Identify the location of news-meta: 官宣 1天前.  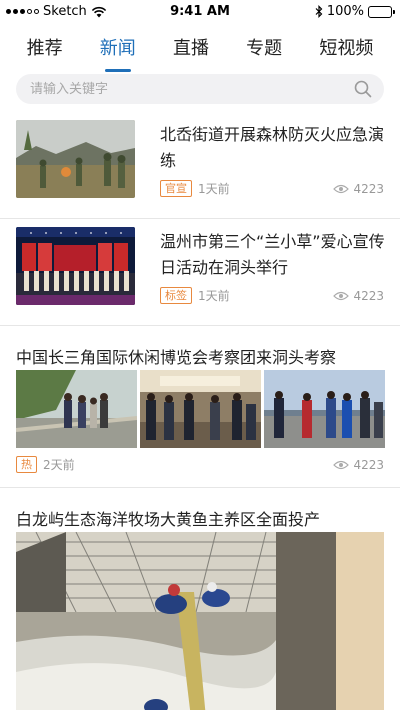
(195, 188).